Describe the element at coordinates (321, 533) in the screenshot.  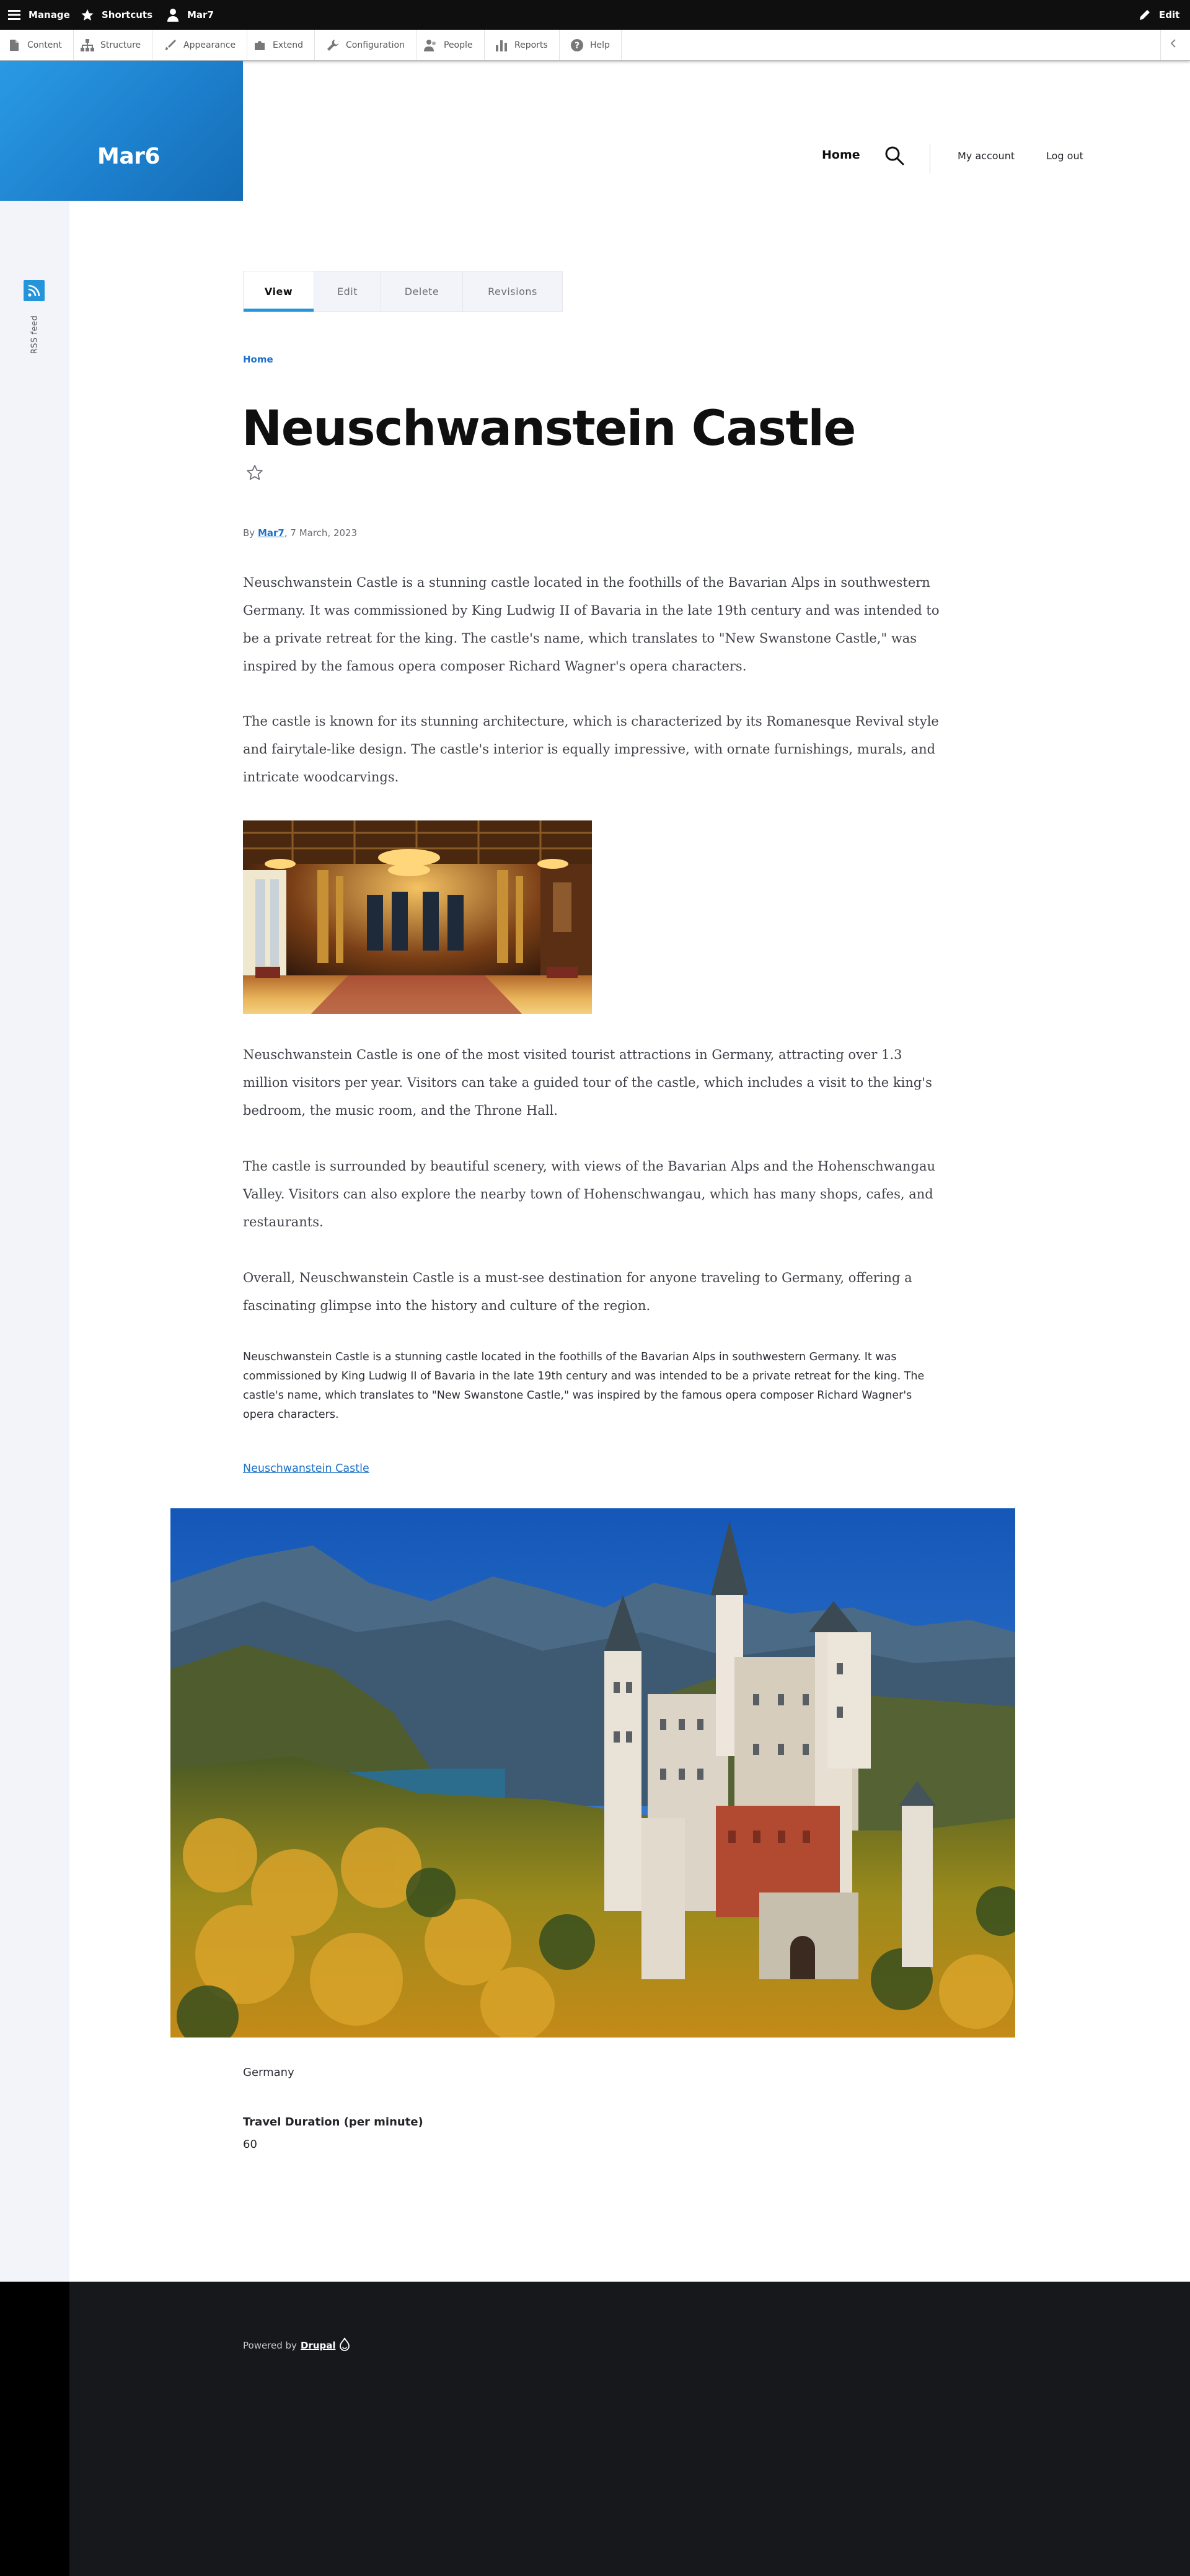
I see `post-date: , 7 March, 2023` at that location.